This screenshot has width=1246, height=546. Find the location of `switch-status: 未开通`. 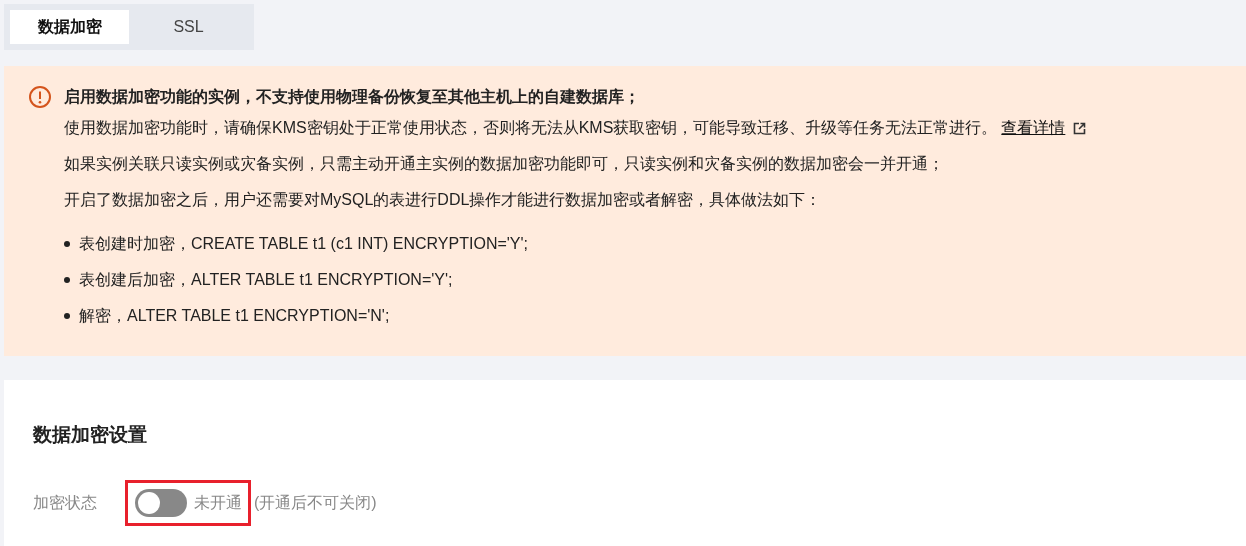

switch-status: 未开通 is located at coordinates (218, 502).